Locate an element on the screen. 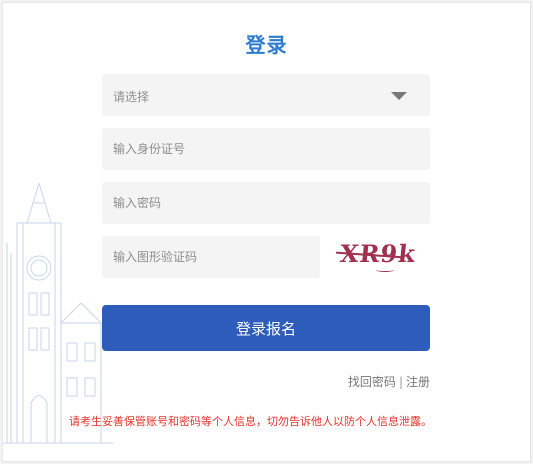 This screenshot has height=464, width=533. password-field-wrapper is located at coordinates (266, 203).